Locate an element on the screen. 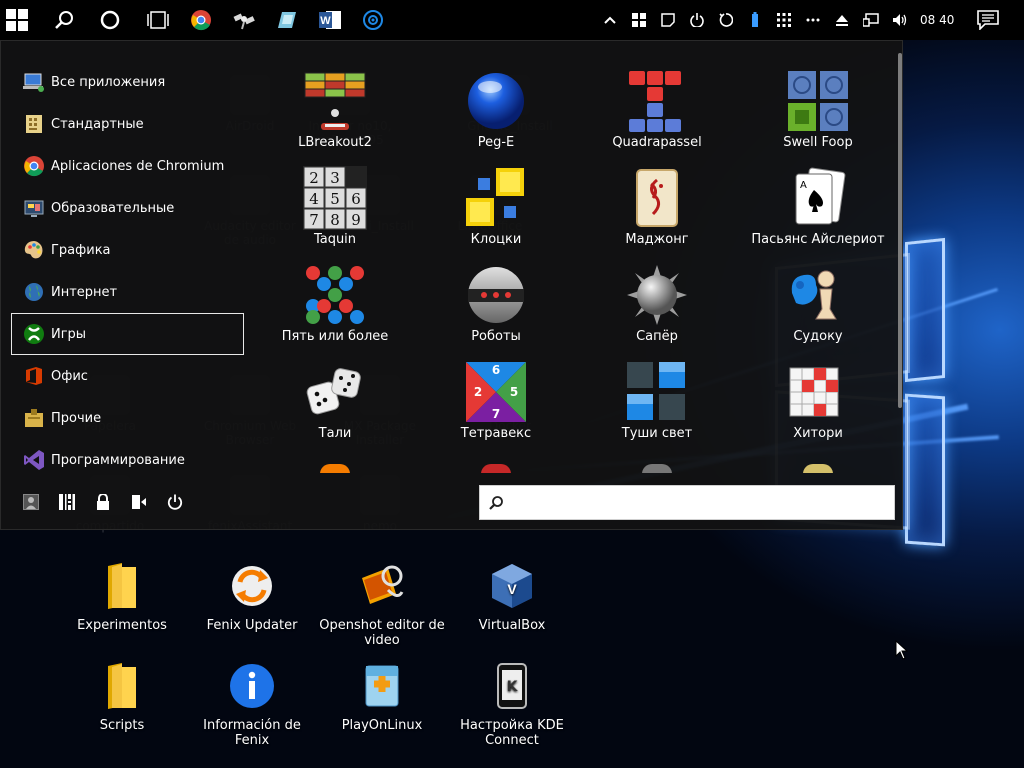 Image resolution: width=1024 pixels, height=768 pixels. app-tile: 6 2 5 7 Тетравекс is located at coordinates (496, 400).